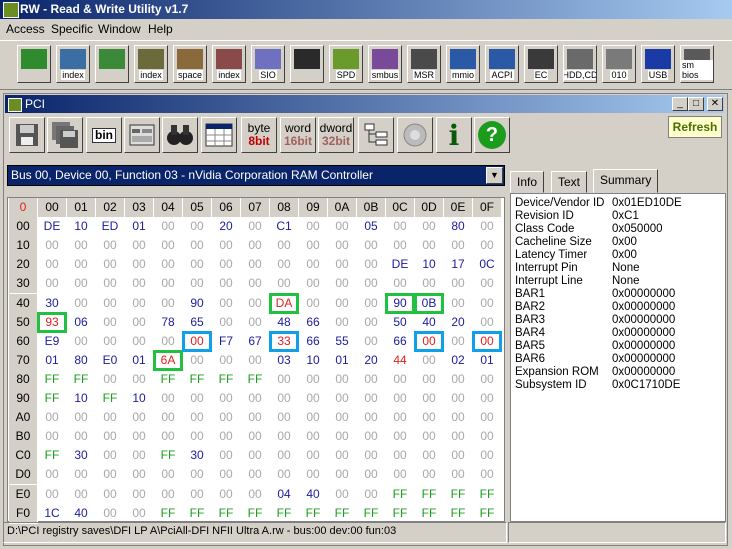  What do you see at coordinates (110, 226) in the screenshot?
I see `register-cell: ED` at bounding box center [110, 226].